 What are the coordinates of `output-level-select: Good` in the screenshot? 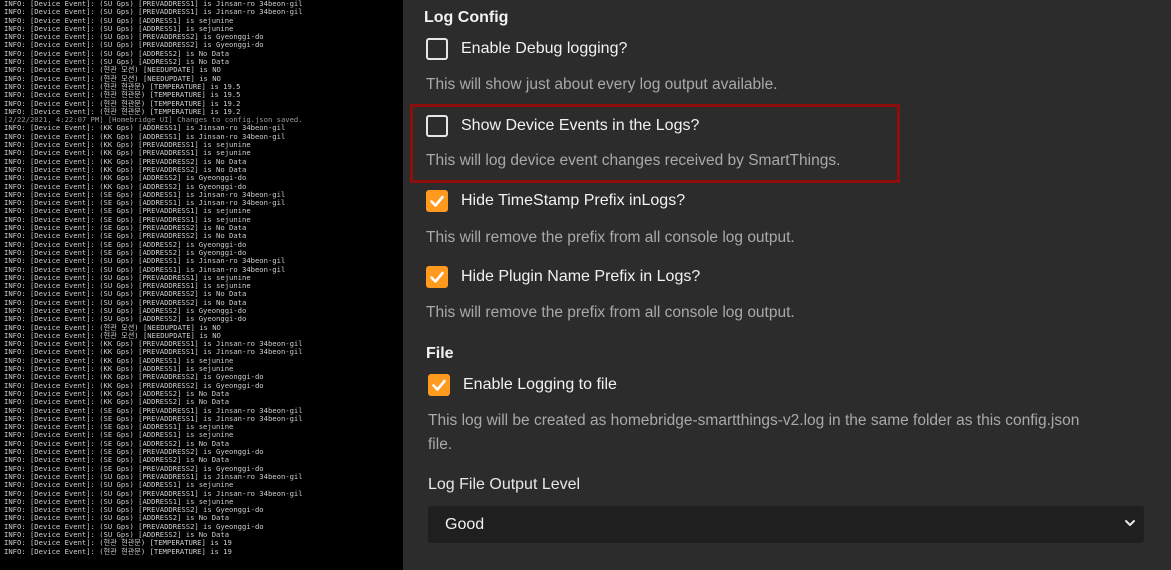 It's located at (786, 524).